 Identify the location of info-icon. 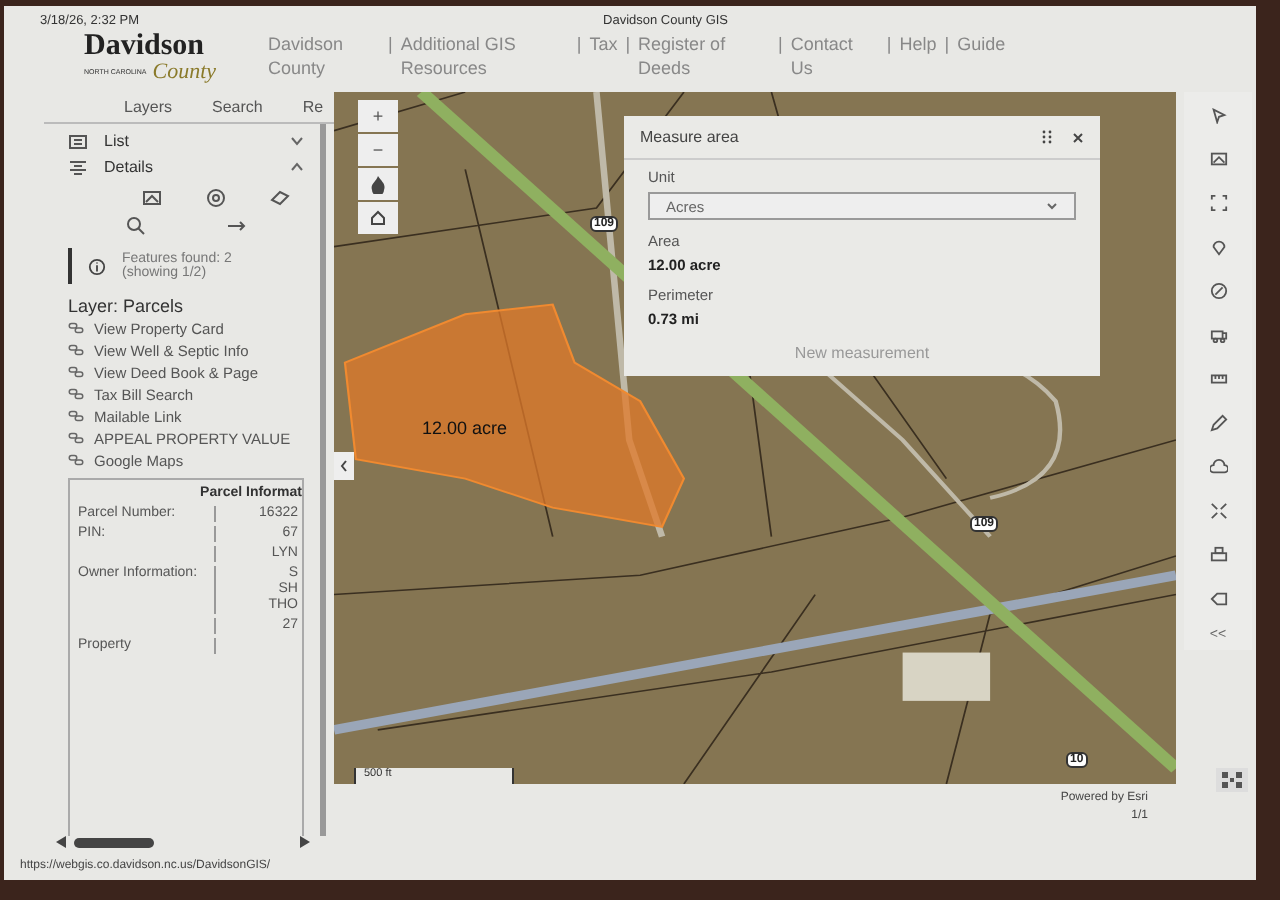
(97, 266).